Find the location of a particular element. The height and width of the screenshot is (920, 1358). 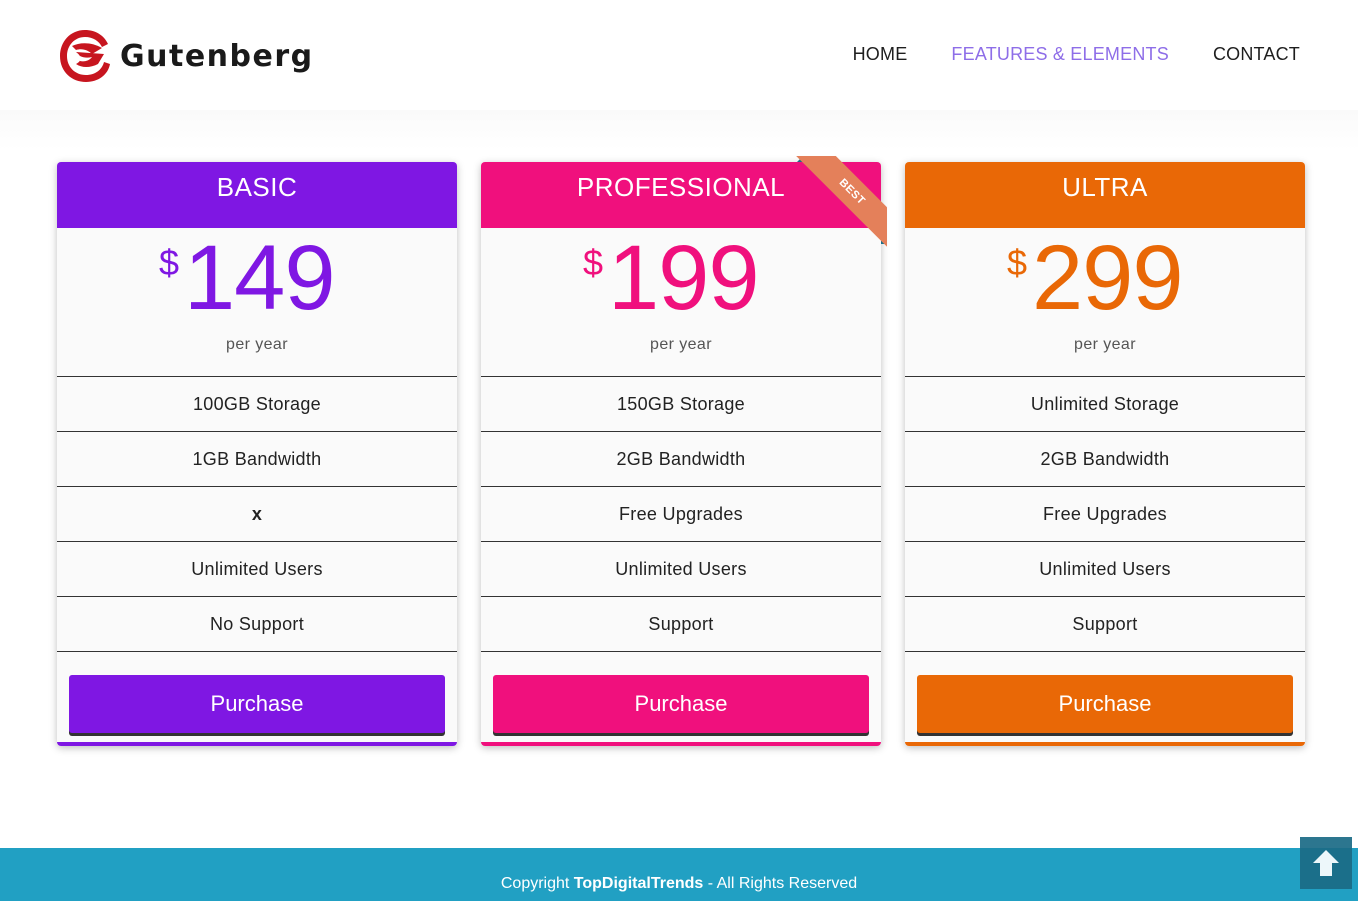

feature-item: Unlimited Storage is located at coordinates (1105, 404).